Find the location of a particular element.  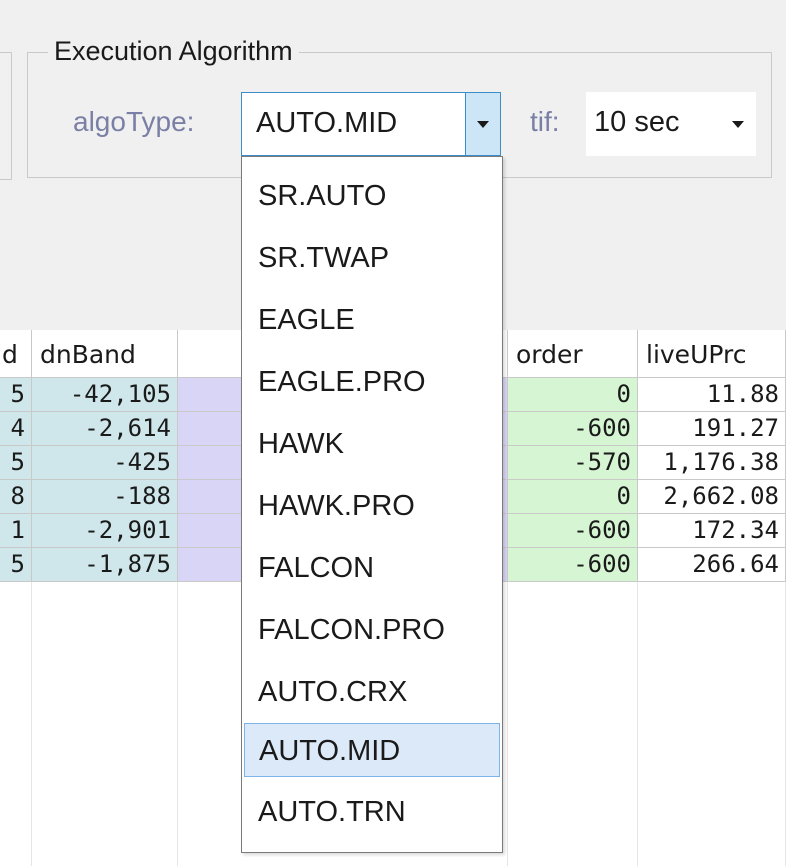

table-cell: -2,901 is located at coordinates (105, 531).